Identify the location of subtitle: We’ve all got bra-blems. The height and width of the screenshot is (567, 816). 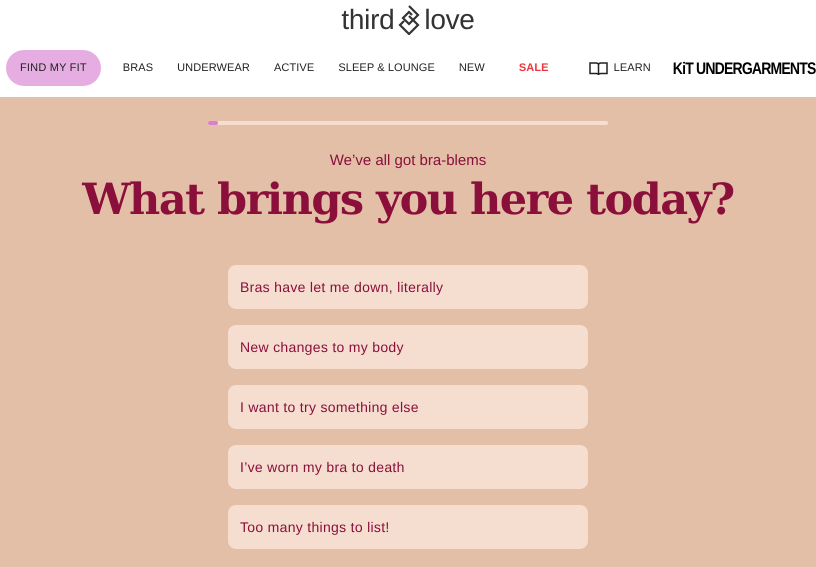
(408, 160).